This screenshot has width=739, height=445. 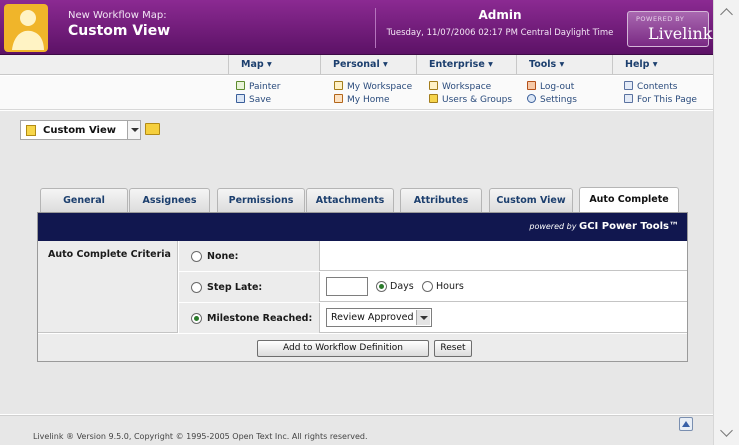 What do you see at coordinates (152, 129) in the screenshot?
I see `folder-icon` at bounding box center [152, 129].